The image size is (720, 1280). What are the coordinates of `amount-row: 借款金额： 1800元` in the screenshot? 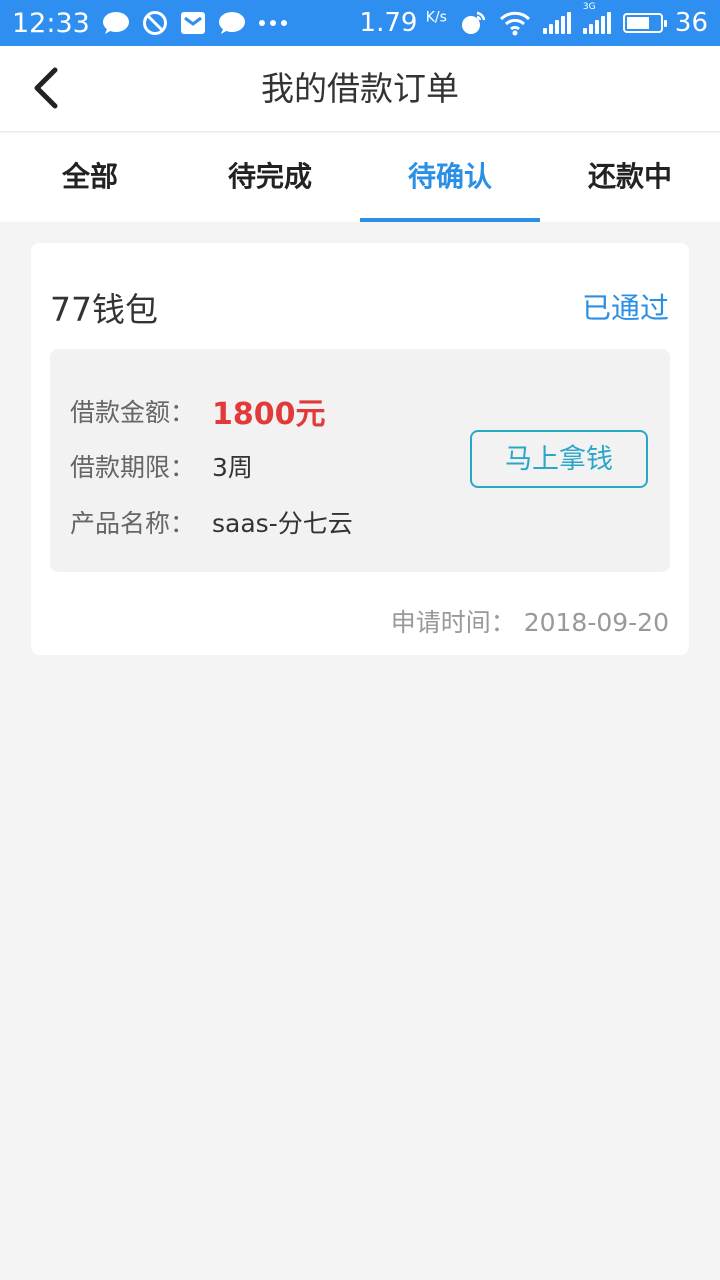 It's located at (198, 411).